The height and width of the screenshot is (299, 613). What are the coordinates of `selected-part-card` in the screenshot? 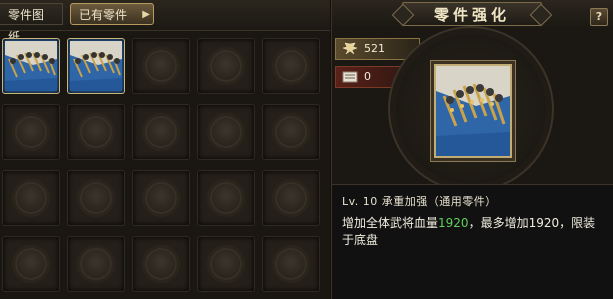 It's located at (473, 111).